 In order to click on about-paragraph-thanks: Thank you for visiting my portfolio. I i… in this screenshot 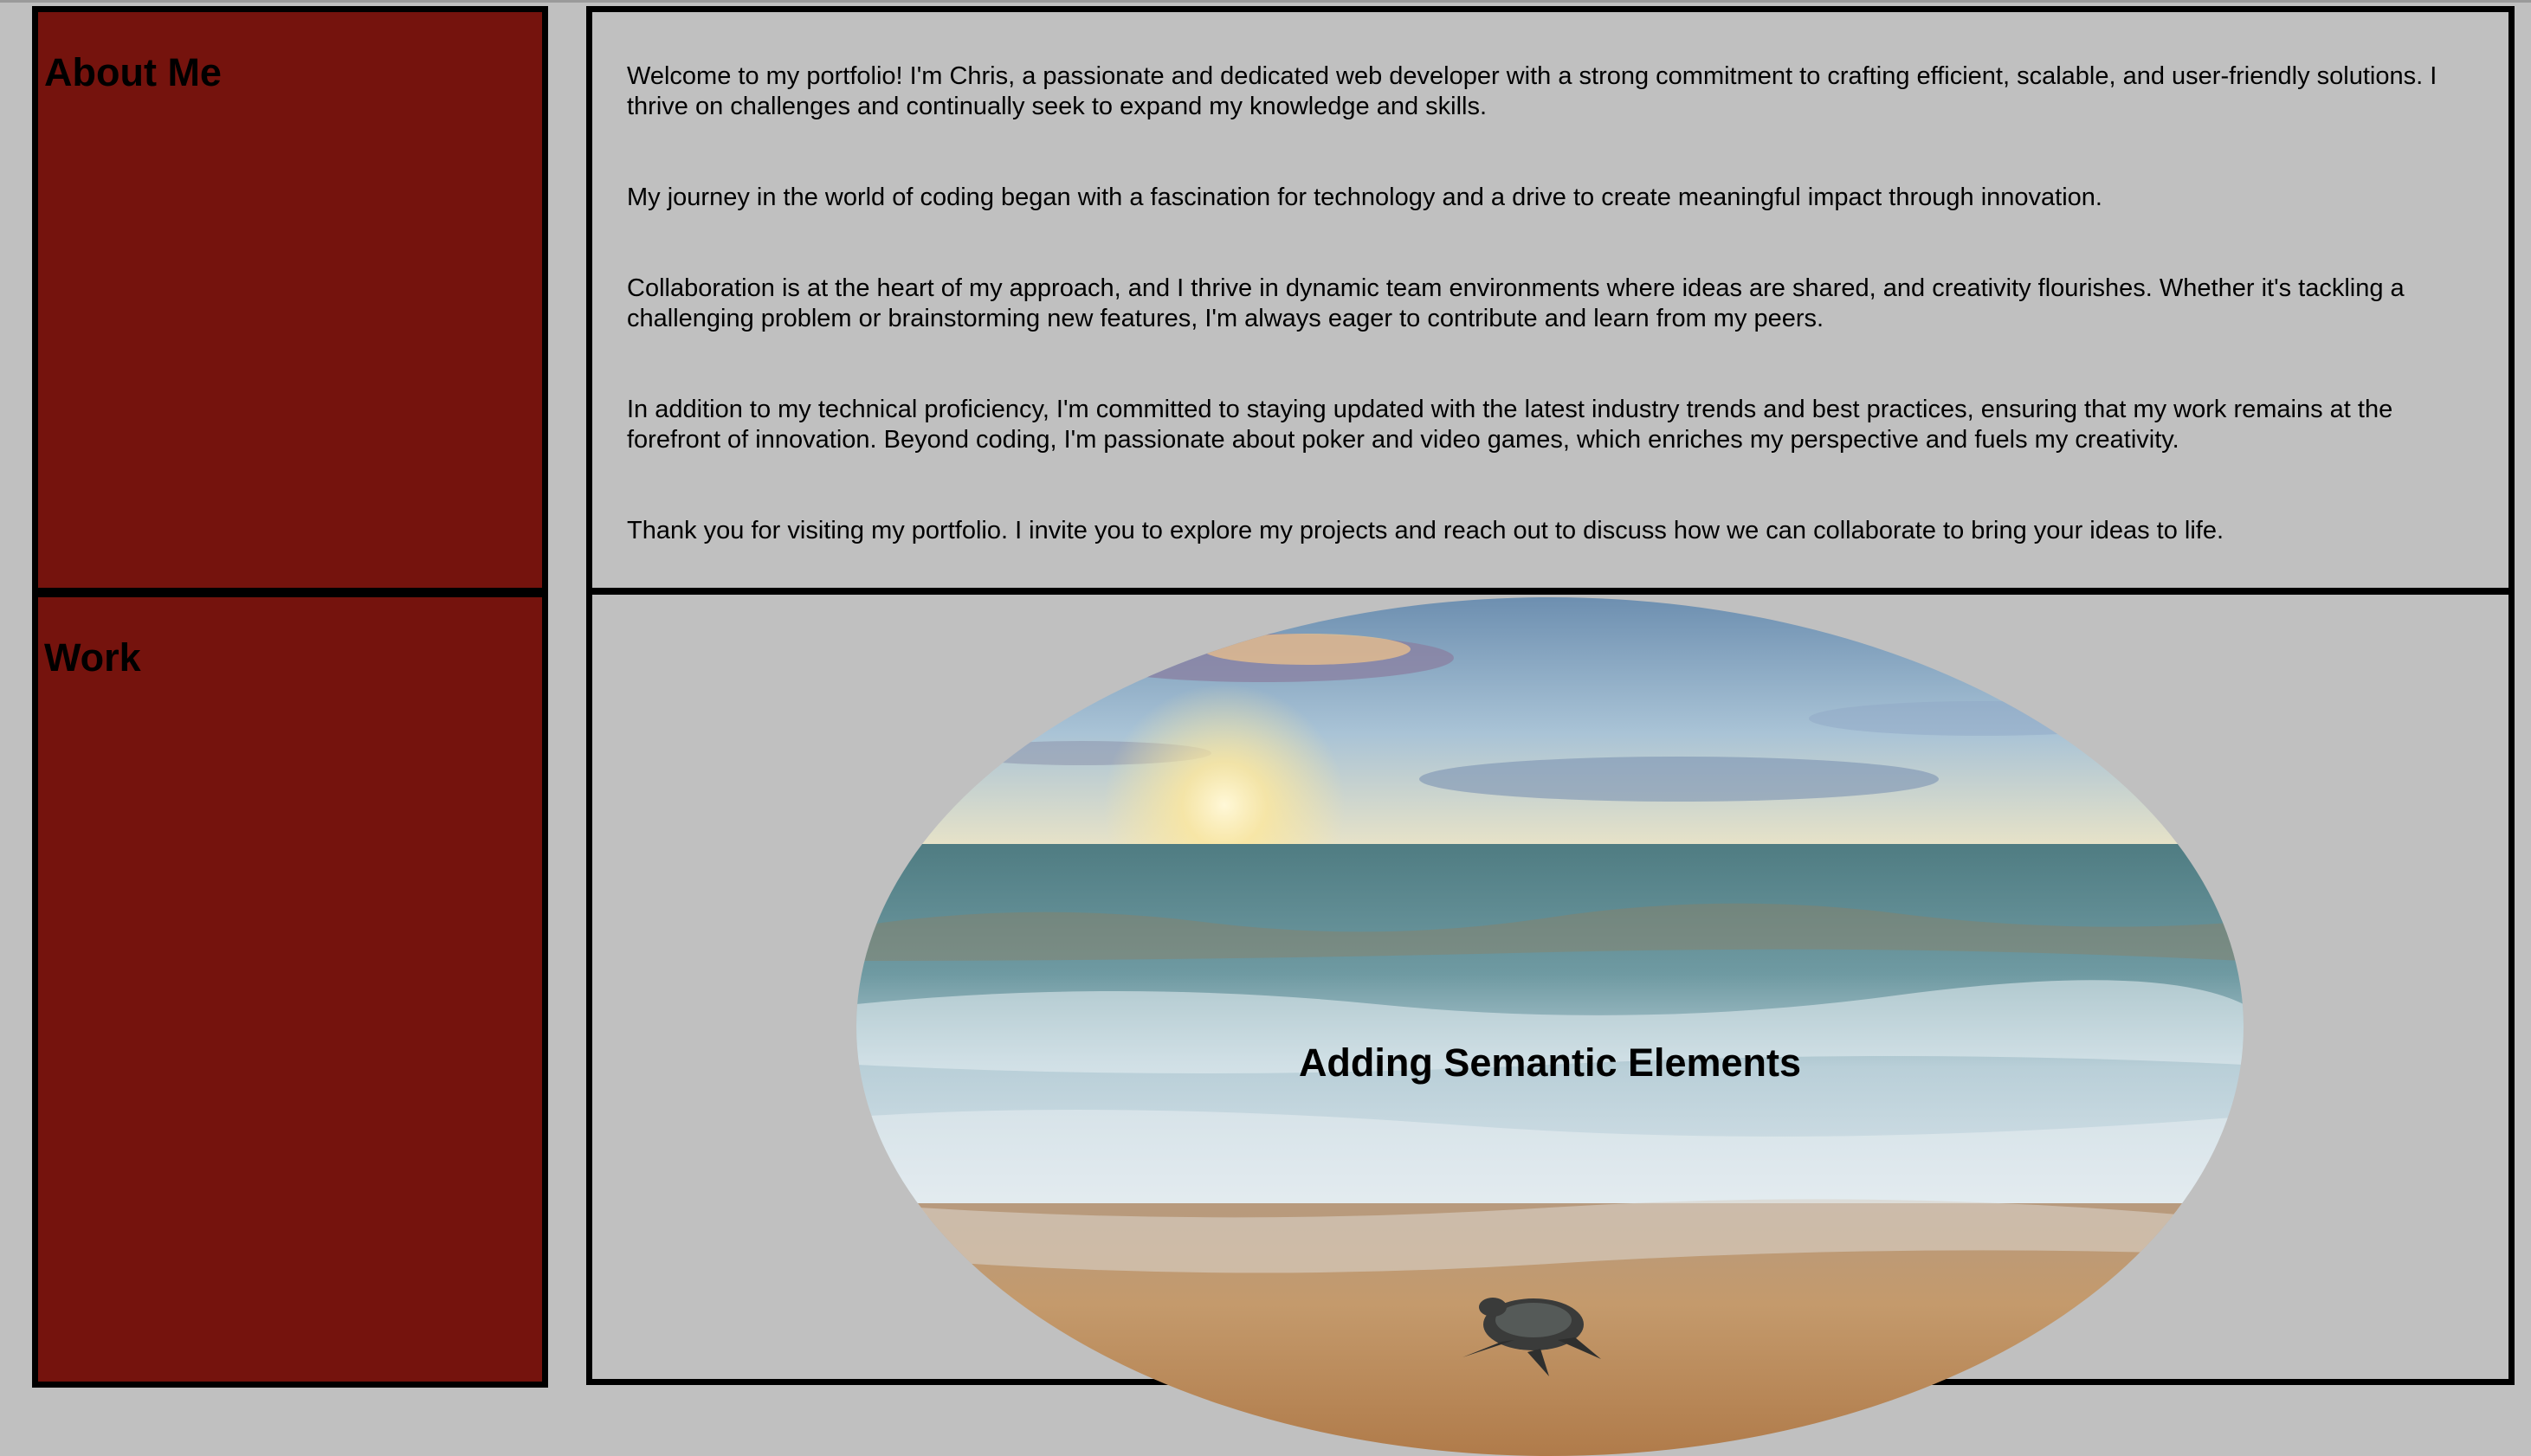, I will do `click(1426, 530)`.